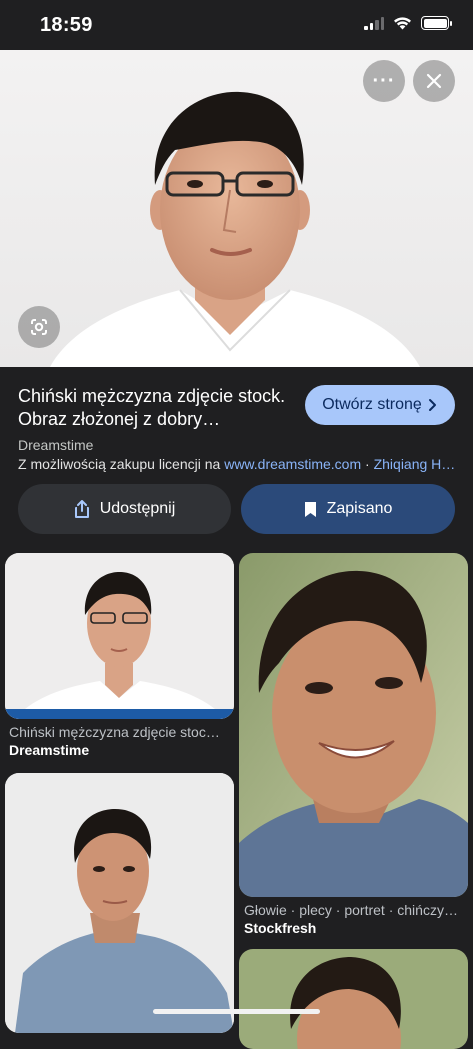 This screenshot has width=473, height=1049. What do you see at coordinates (119, 464) in the screenshot?
I see `license-prefix: Z możliwością zakupu licencji na` at bounding box center [119, 464].